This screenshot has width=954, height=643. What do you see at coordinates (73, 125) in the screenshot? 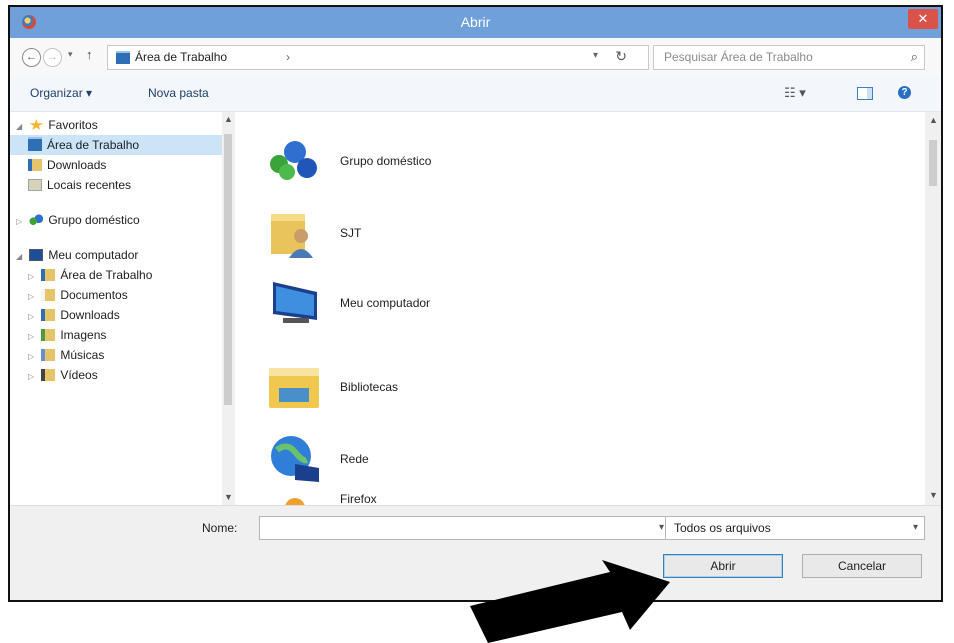
I see `sidebar-item-label: Favoritos` at bounding box center [73, 125].